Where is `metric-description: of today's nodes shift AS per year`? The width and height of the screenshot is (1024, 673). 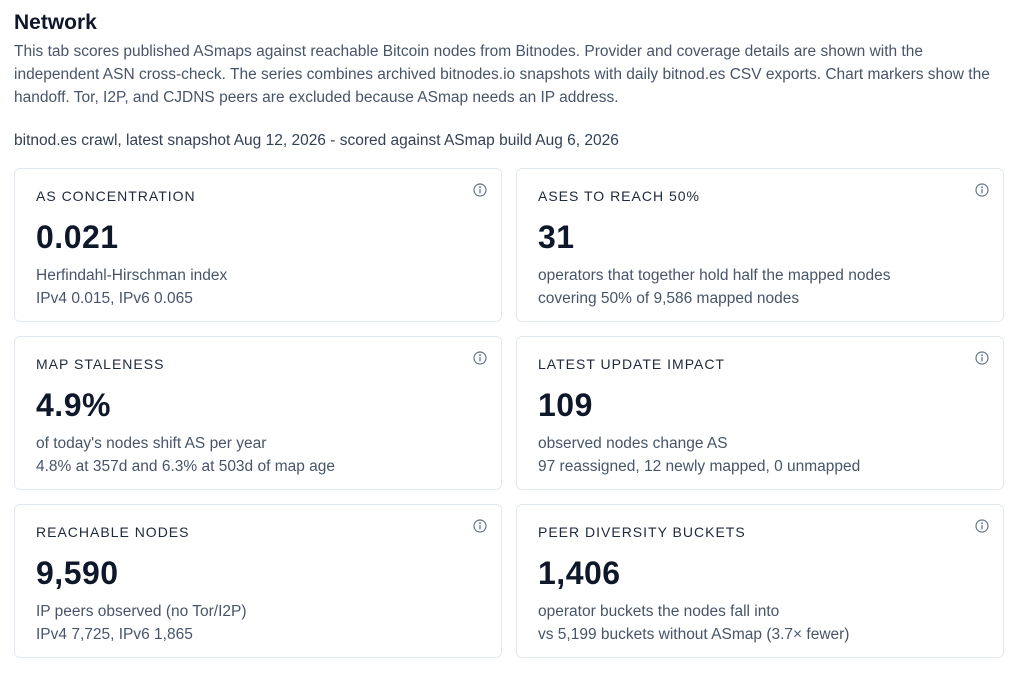
metric-description: of today's nodes shift AS per year is located at coordinates (151, 443).